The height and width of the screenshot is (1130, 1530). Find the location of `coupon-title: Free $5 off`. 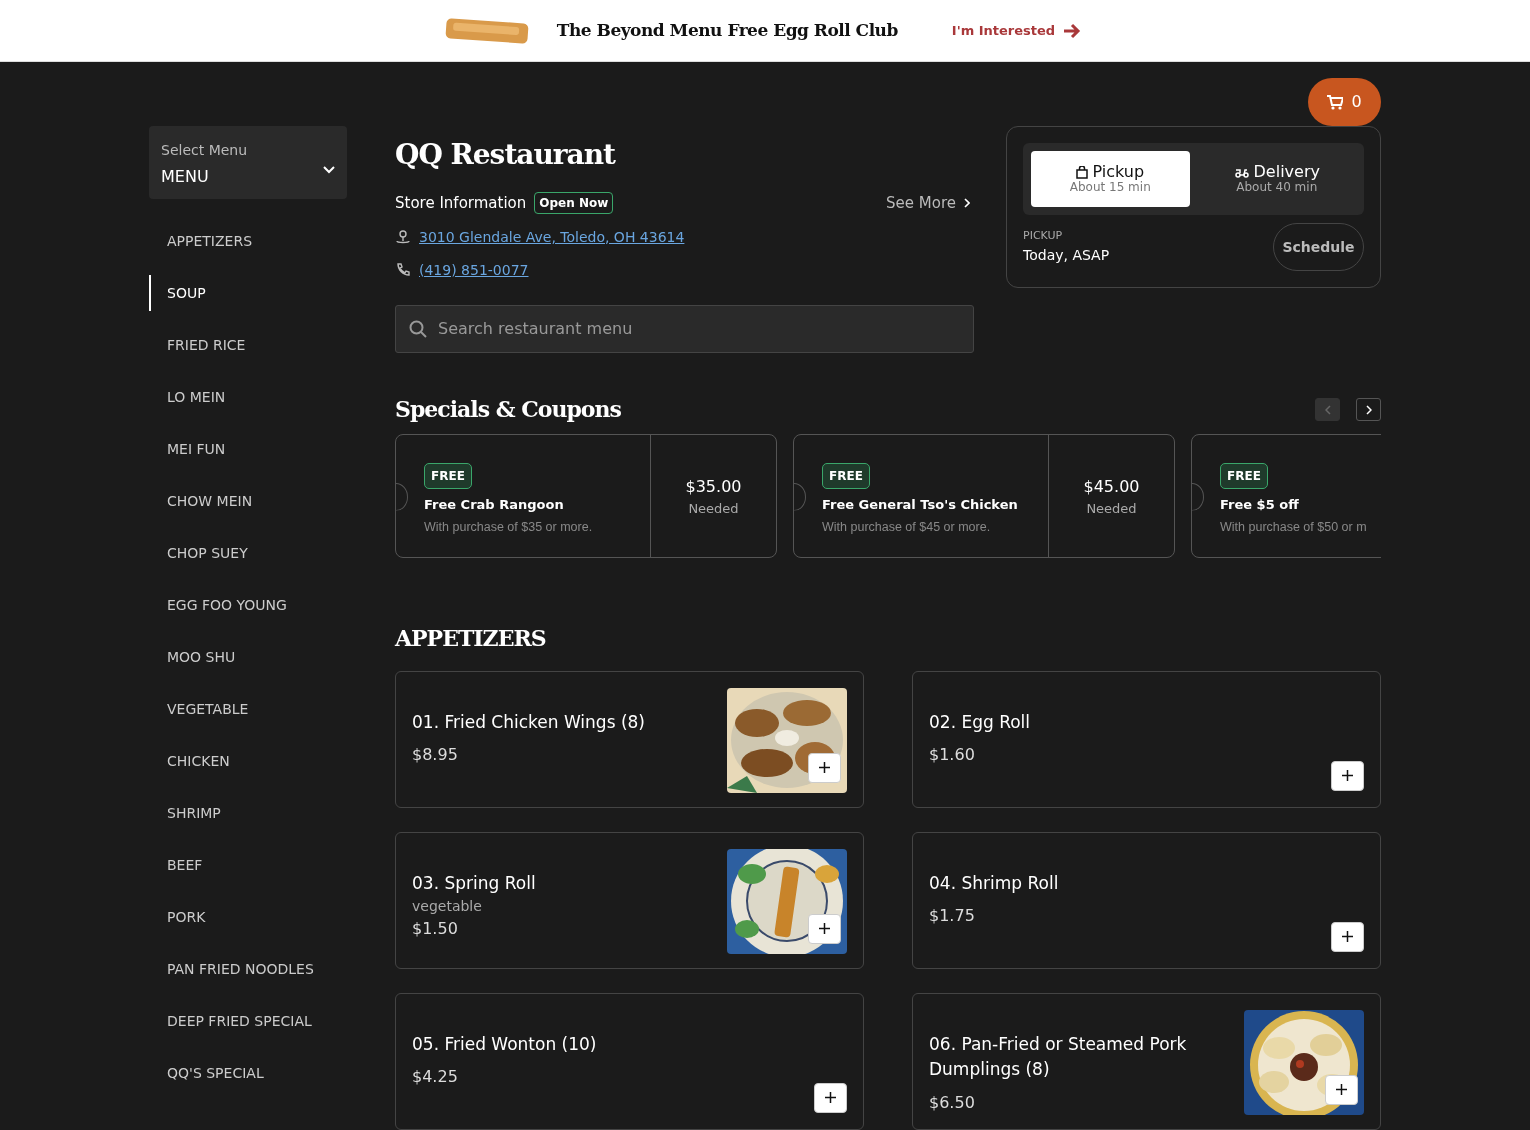

coupon-title: Free $5 off is located at coordinates (1260, 504).